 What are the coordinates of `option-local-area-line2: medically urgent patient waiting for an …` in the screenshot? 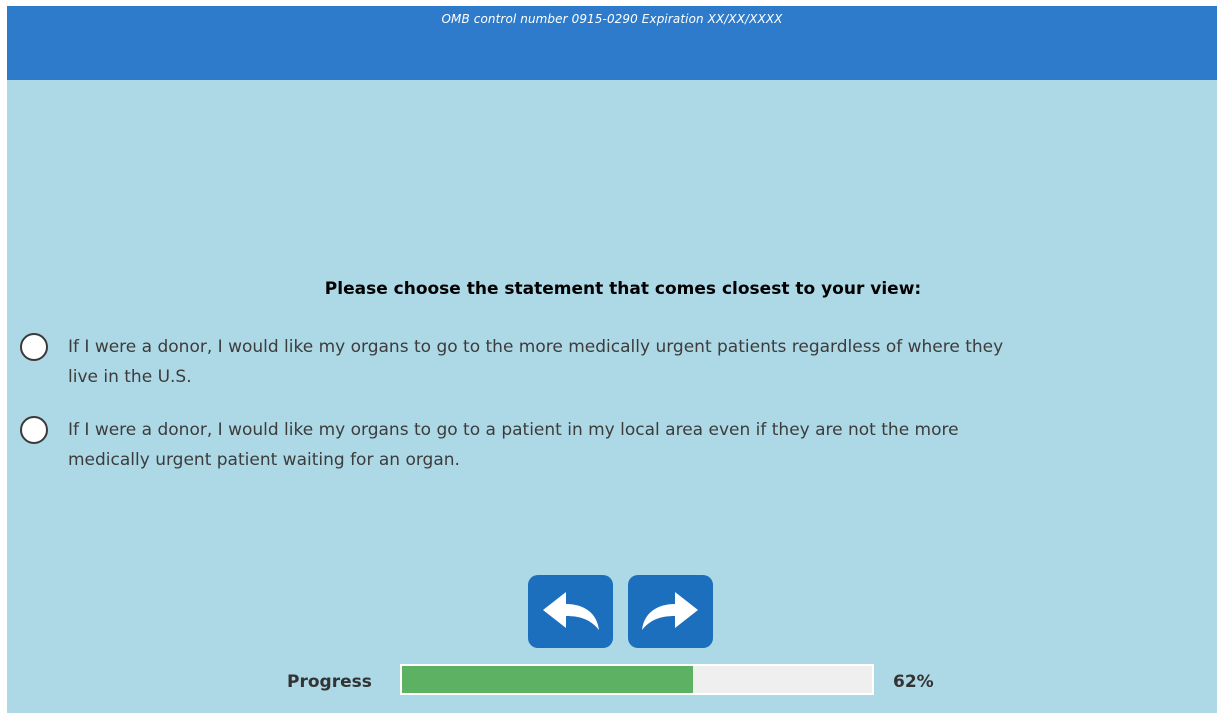 It's located at (264, 460).